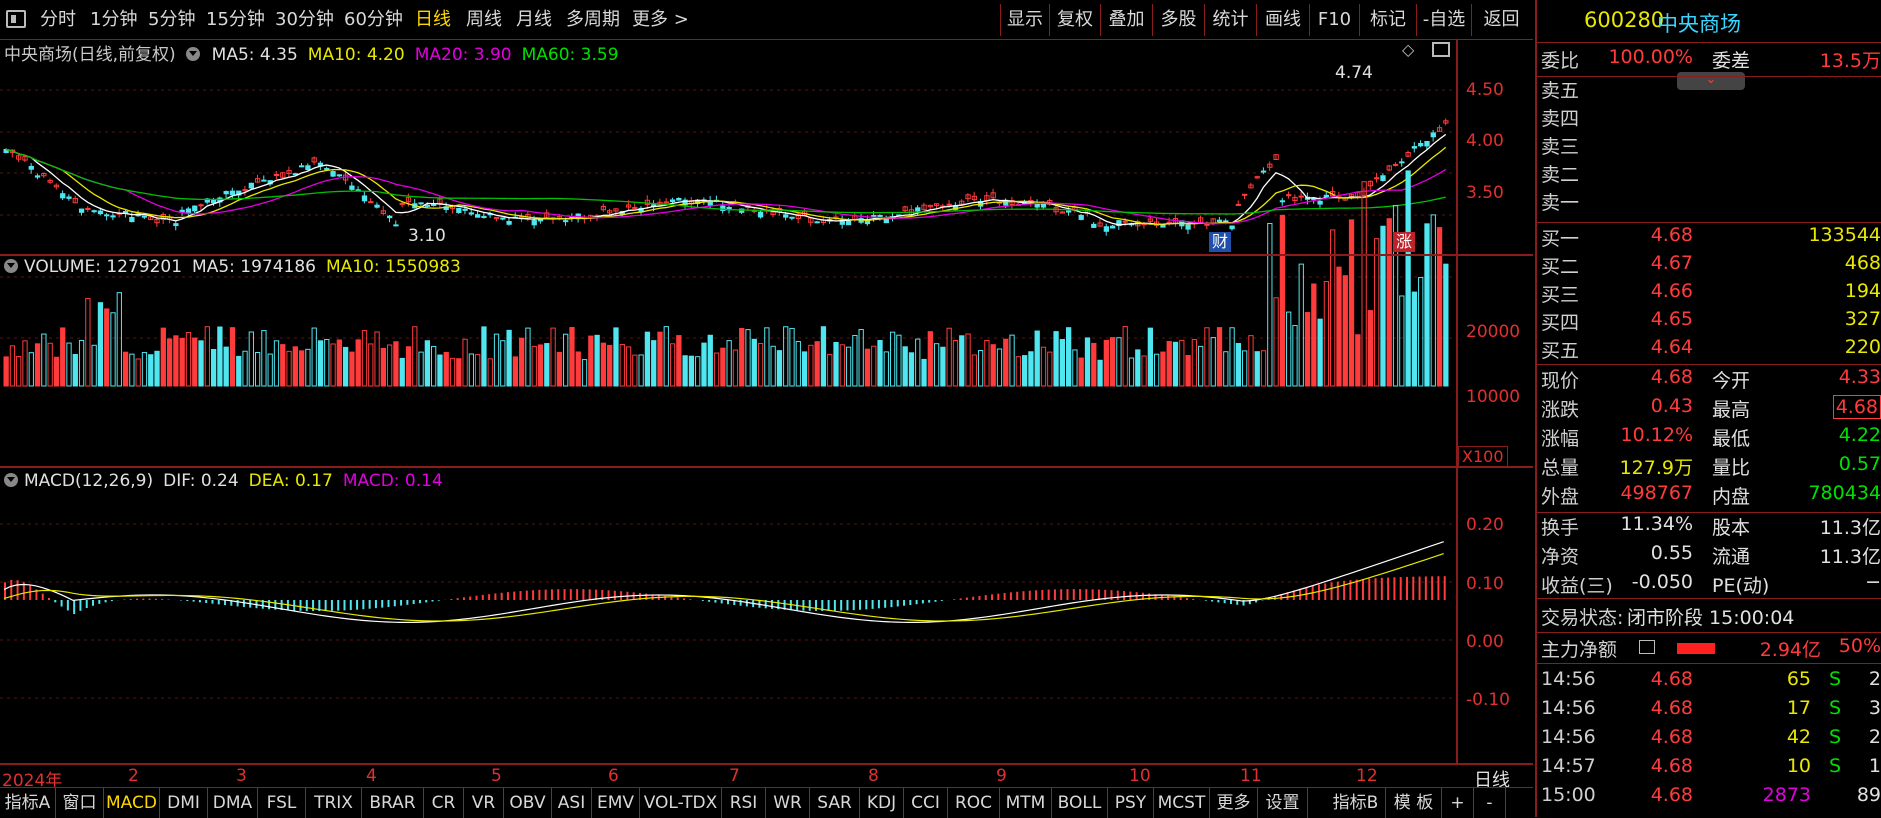 Image resolution: width=1881 pixels, height=818 pixels. What do you see at coordinates (444, 803) in the screenshot?
I see `indicator-tab-8: CR` at bounding box center [444, 803].